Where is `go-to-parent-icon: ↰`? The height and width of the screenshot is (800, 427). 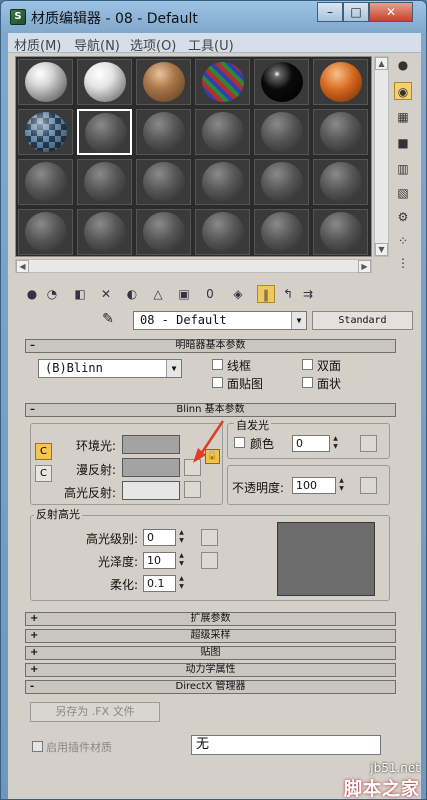
go-to-parent-icon: ↰ is located at coordinates (288, 294).